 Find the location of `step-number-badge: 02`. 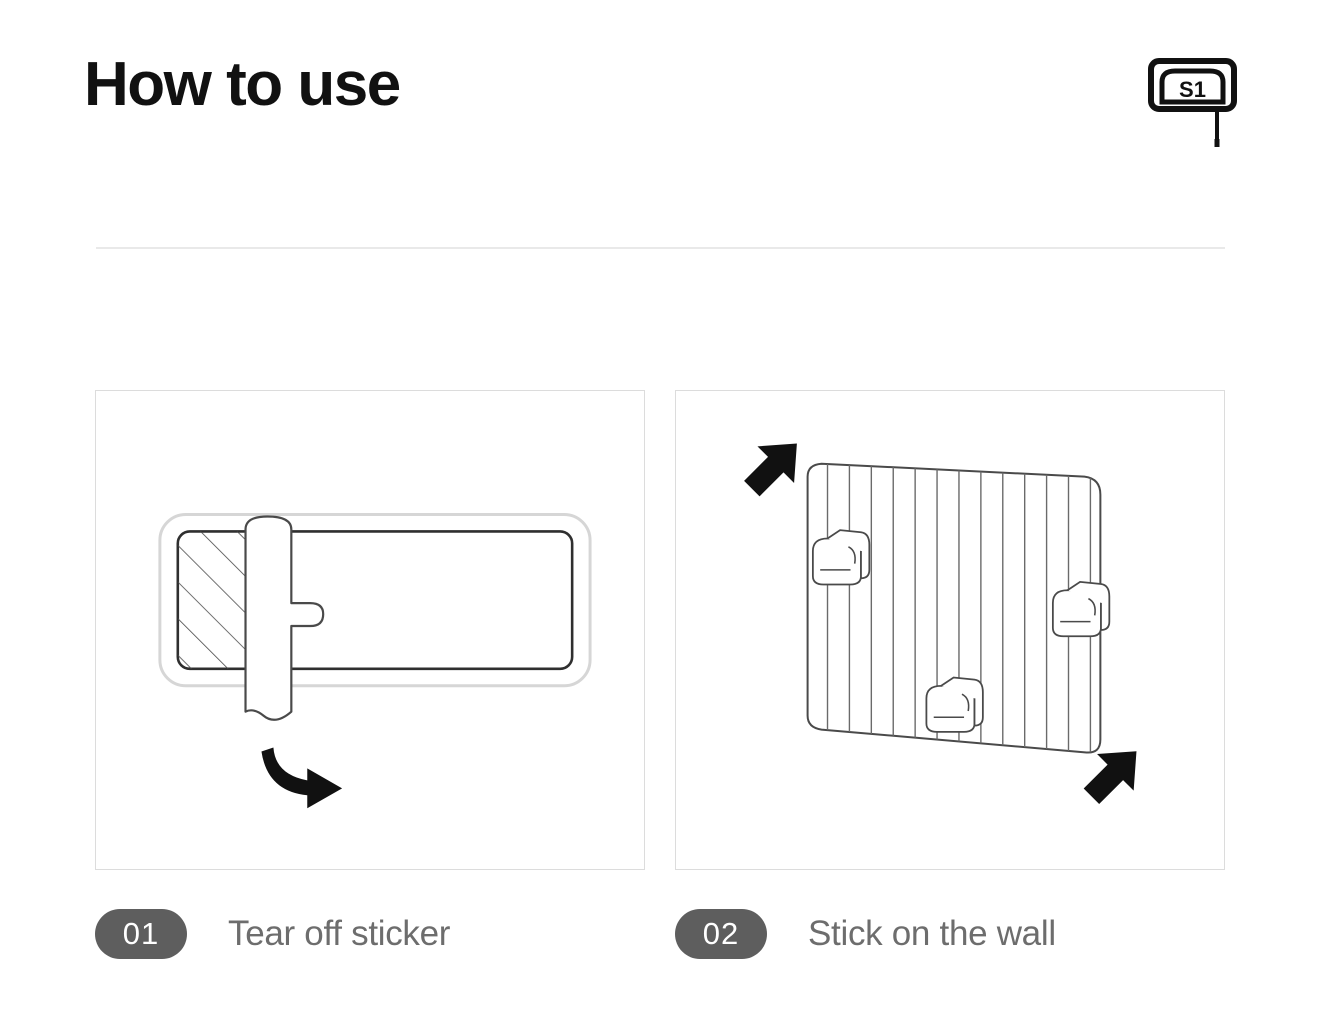

step-number-badge: 02 is located at coordinates (721, 934).